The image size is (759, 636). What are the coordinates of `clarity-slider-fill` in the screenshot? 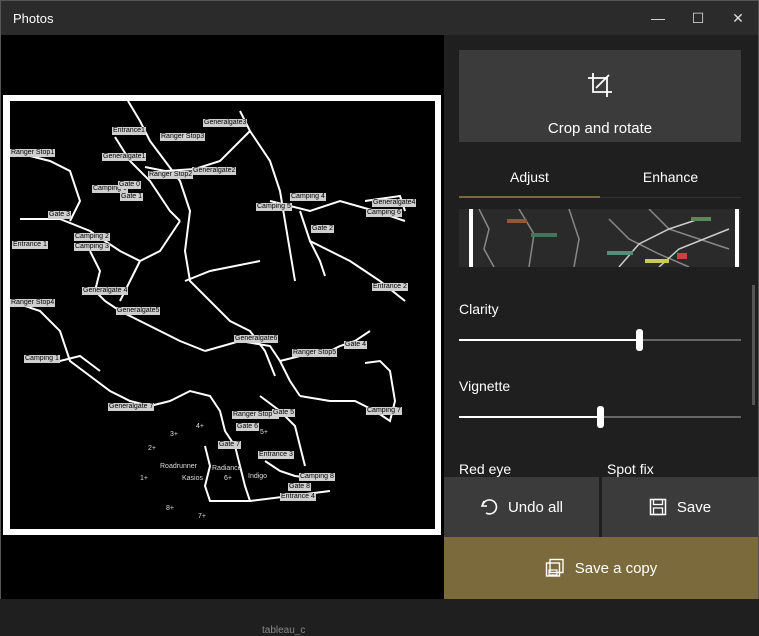 It's located at (549, 340).